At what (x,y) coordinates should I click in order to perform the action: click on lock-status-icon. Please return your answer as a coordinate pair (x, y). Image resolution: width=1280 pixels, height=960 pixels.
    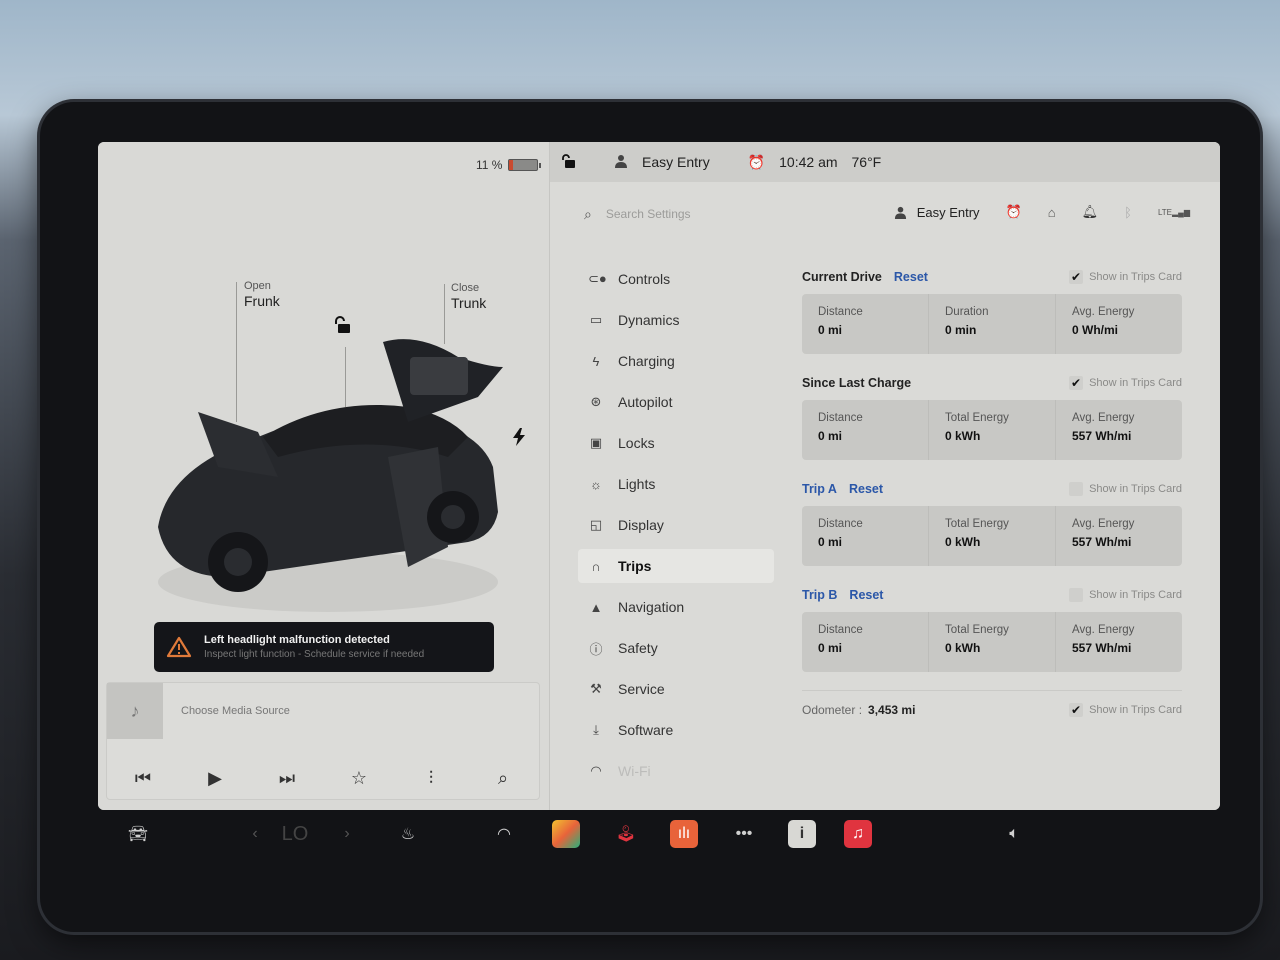
    Looking at the image, I should click on (568, 162).